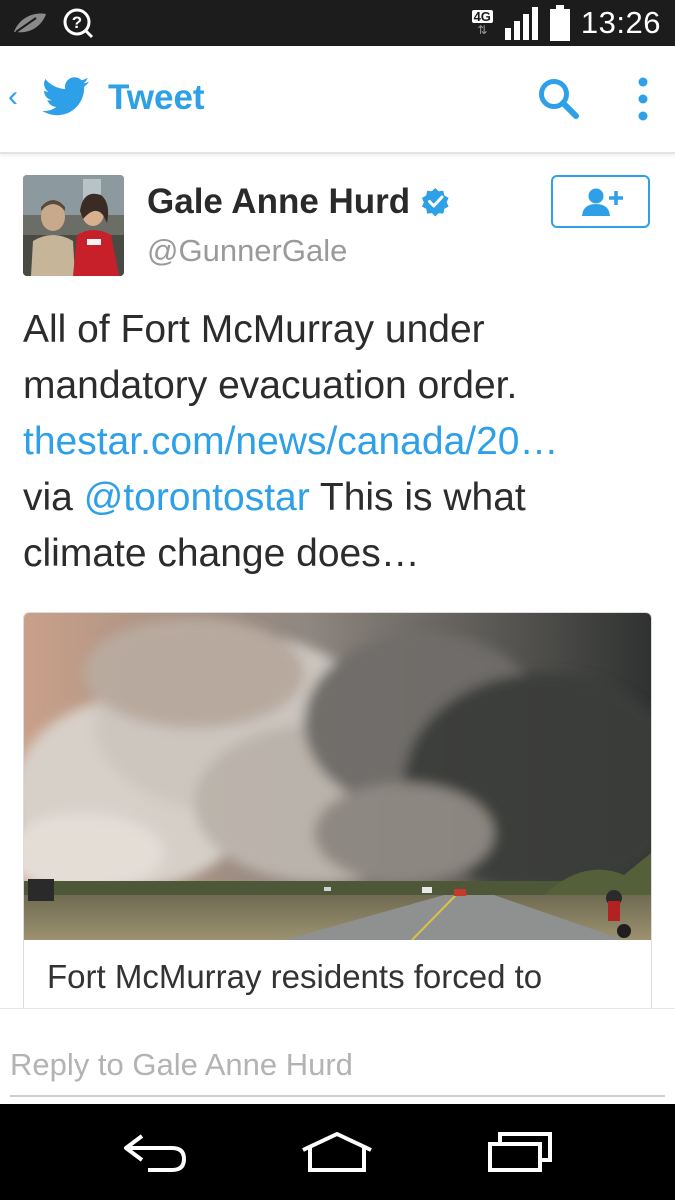 Image resolution: width=675 pixels, height=1200 pixels. What do you see at coordinates (337, 1066) in the screenshot?
I see `reply-input` at bounding box center [337, 1066].